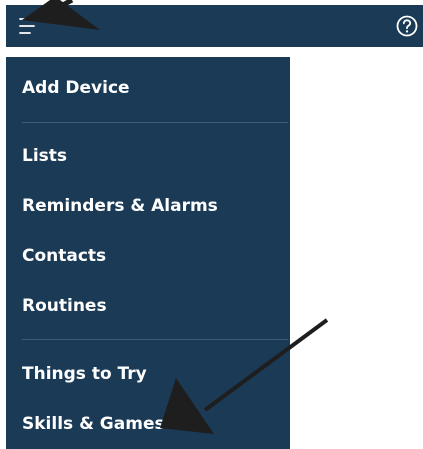 The image size is (423, 449). What do you see at coordinates (64, 306) in the screenshot?
I see `menu-item-routines: Routines` at bounding box center [64, 306].